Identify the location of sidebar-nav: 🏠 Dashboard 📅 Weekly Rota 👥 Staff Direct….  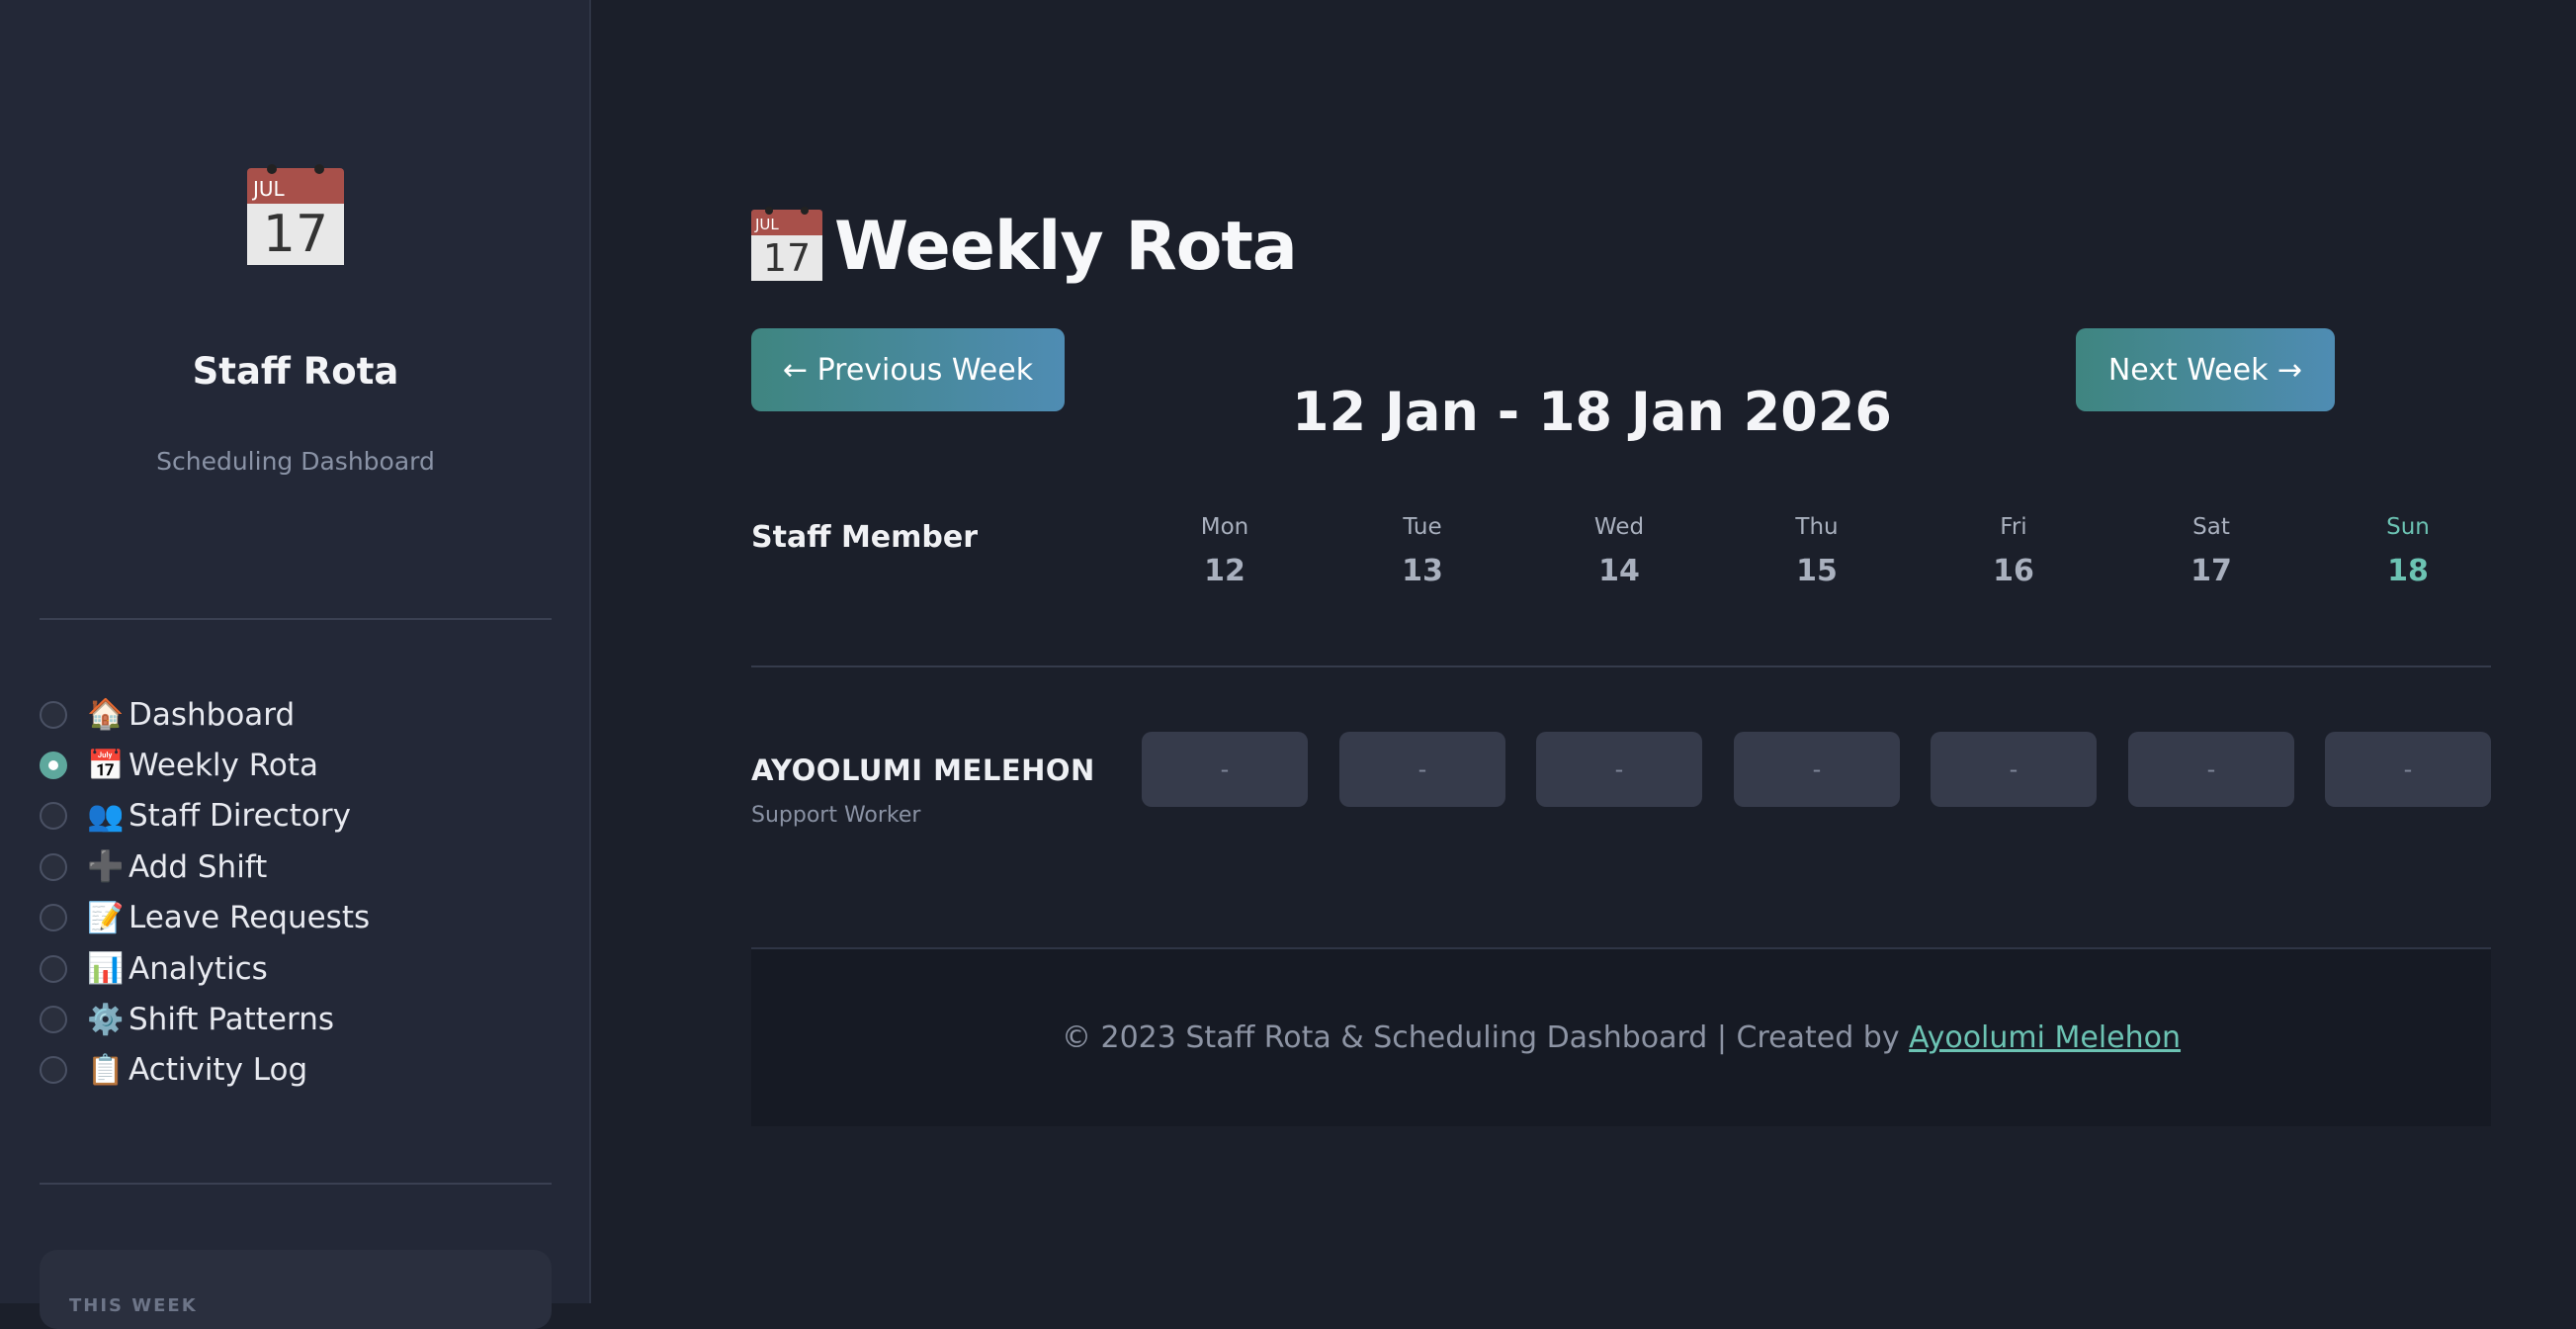
(205, 892).